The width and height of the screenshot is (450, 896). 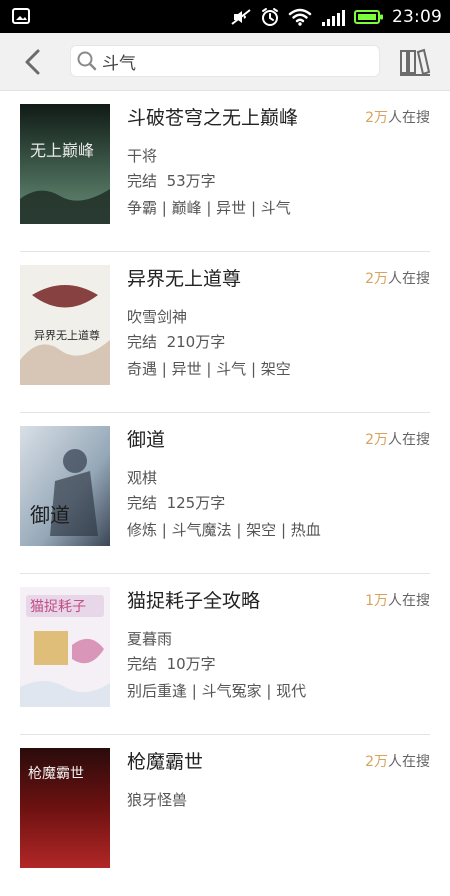 I want to click on book-word-count: 53万字, so click(x=191, y=181).